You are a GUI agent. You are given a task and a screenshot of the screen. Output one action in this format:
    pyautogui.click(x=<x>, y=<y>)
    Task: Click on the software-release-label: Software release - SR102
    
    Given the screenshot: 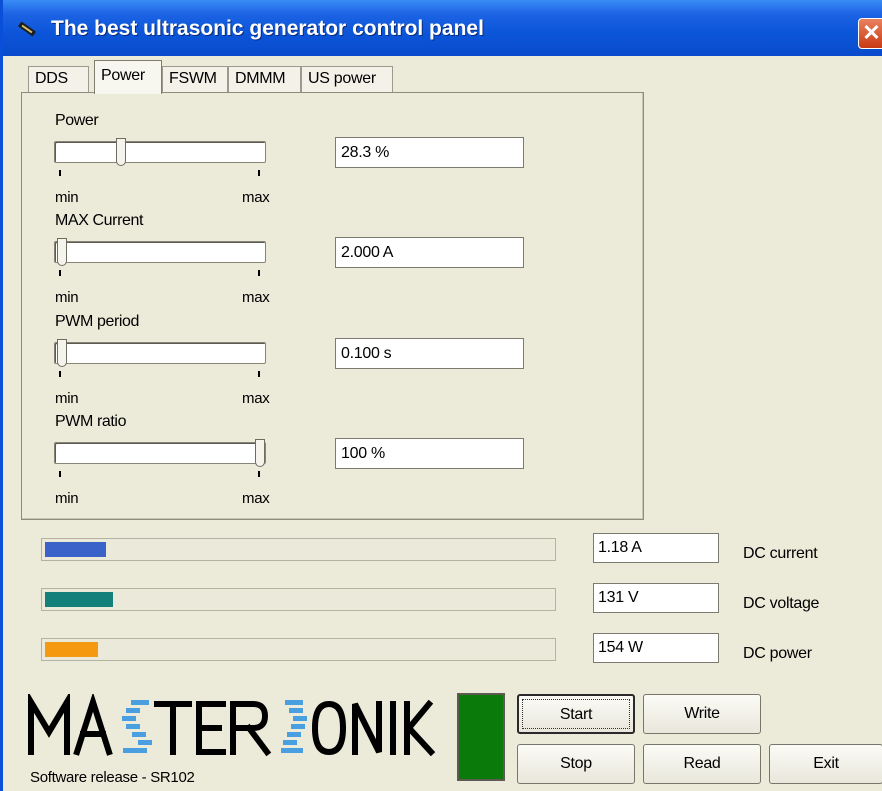 What is the action you would take?
    pyautogui.click(x=112, y=777)
    